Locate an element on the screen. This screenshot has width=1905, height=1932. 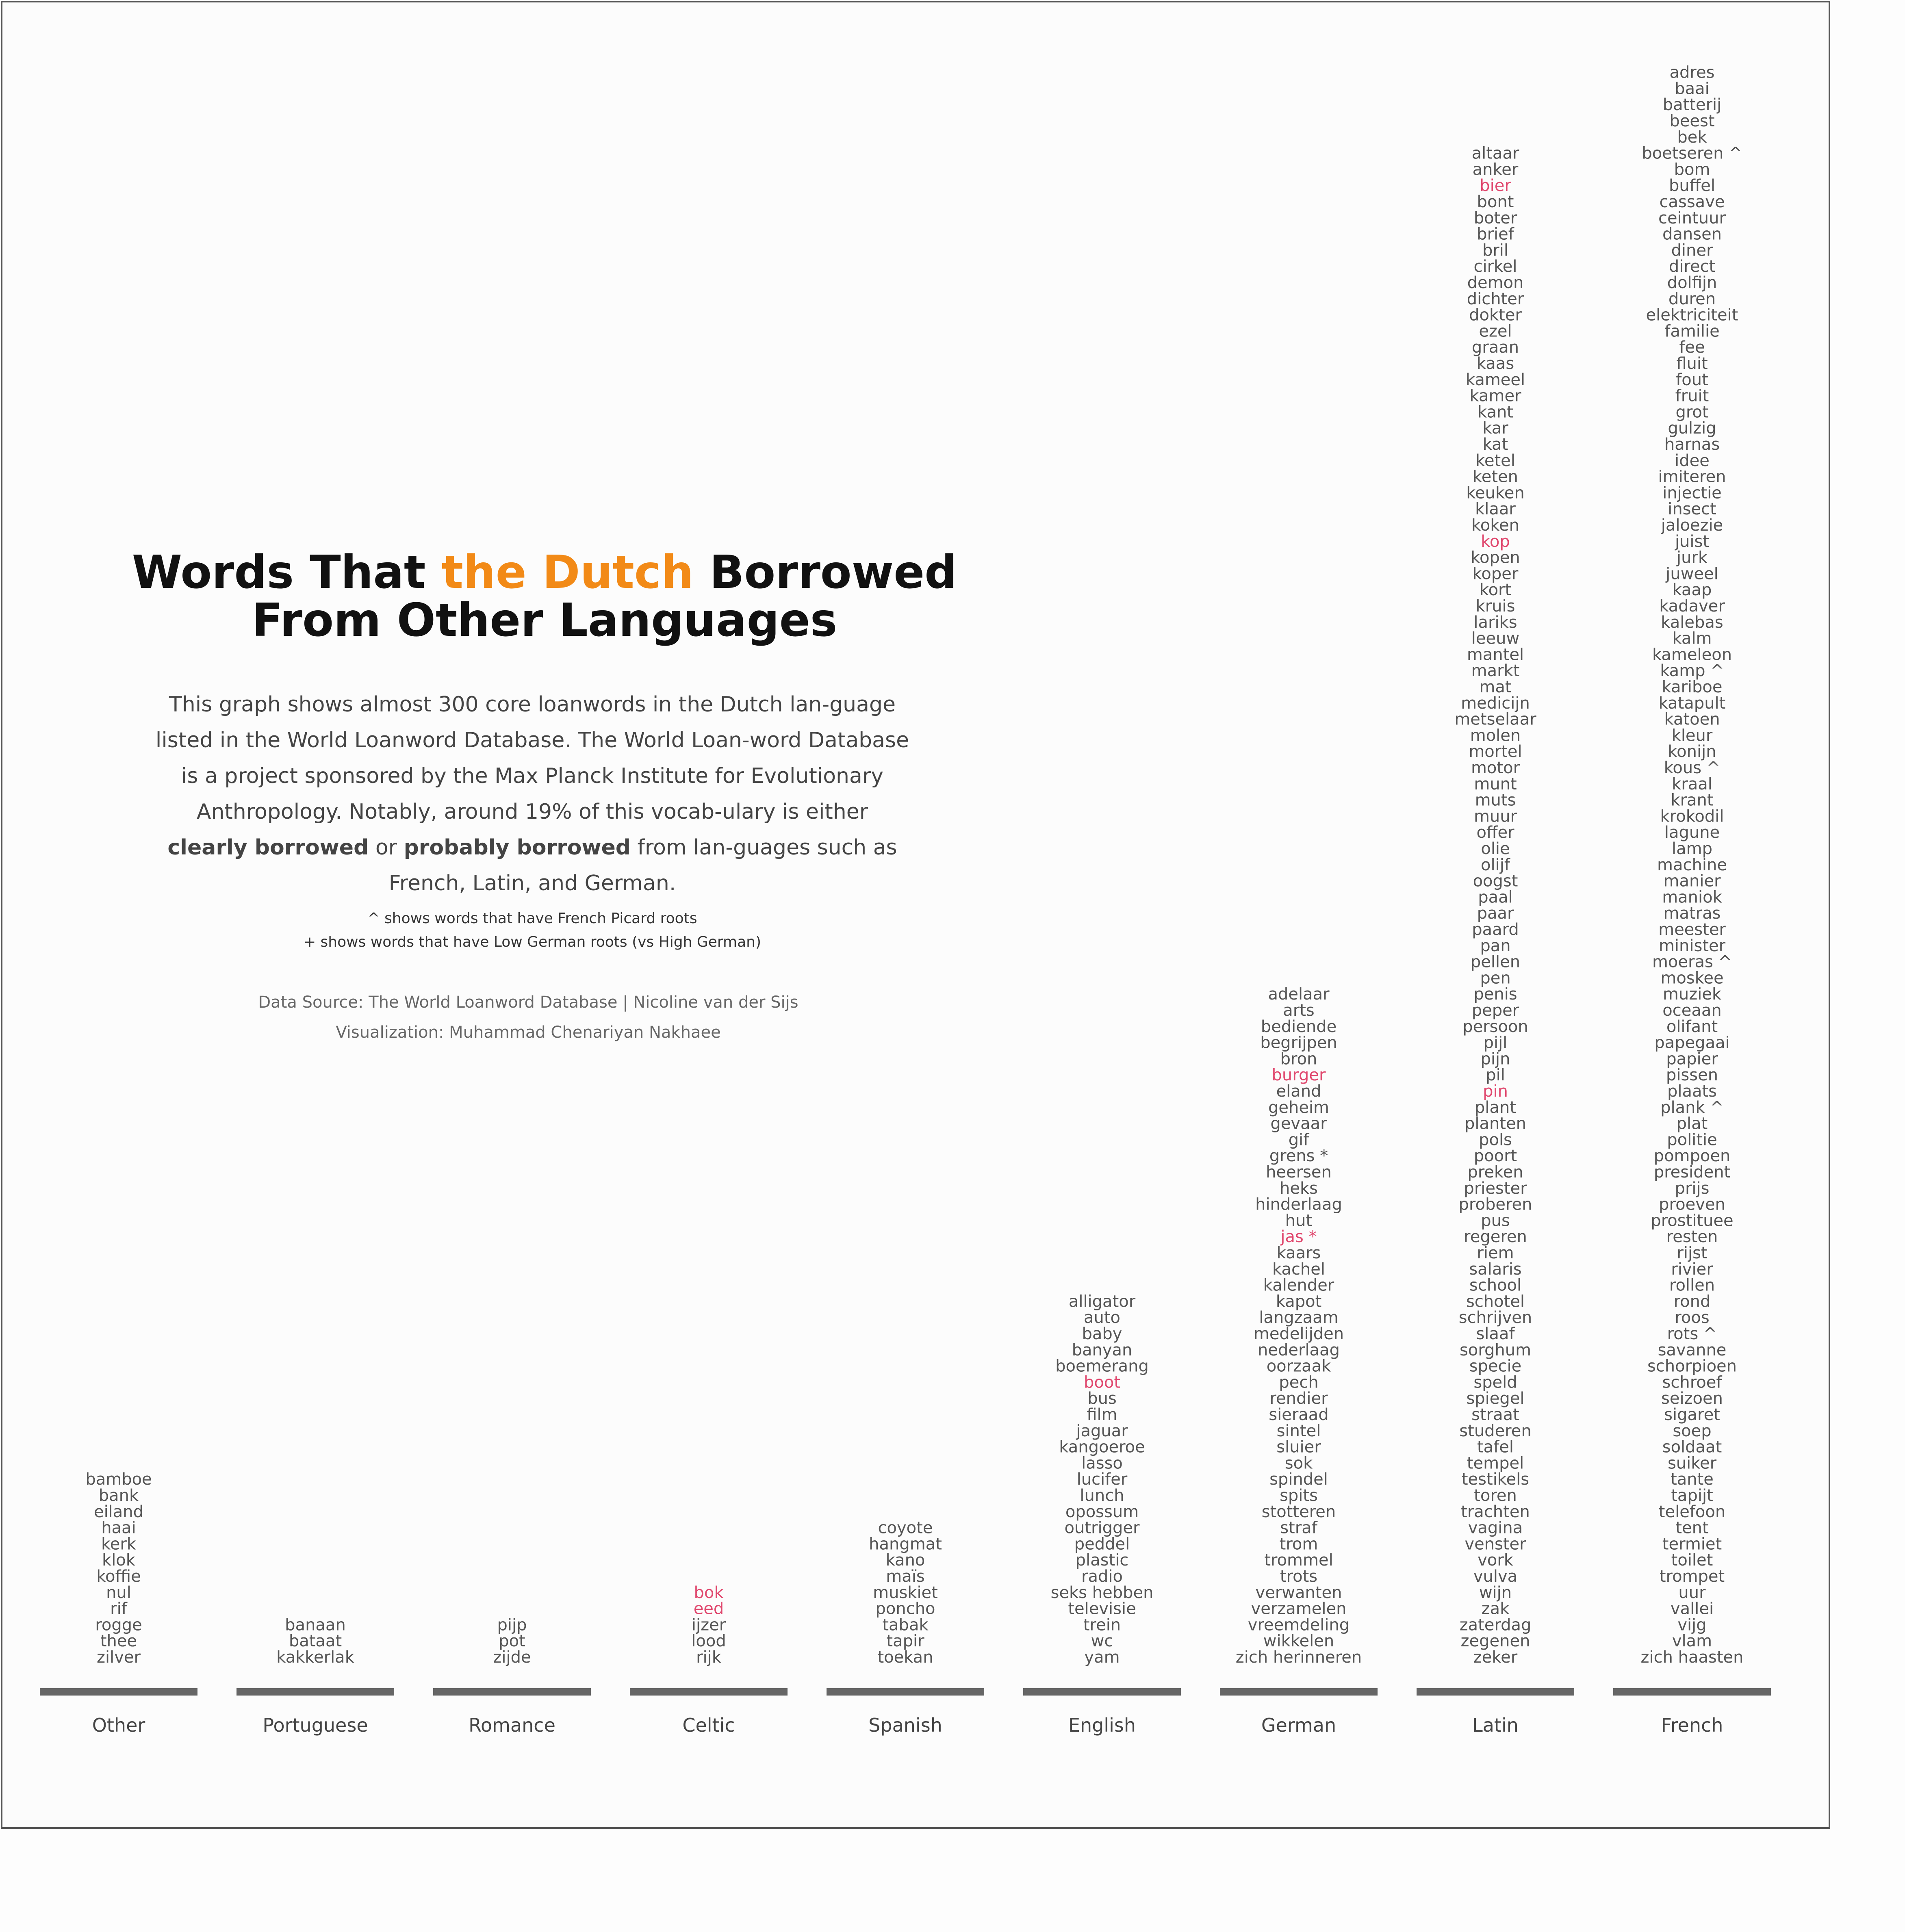
word-spanish: toekan is located at coordinates (905, 1658).